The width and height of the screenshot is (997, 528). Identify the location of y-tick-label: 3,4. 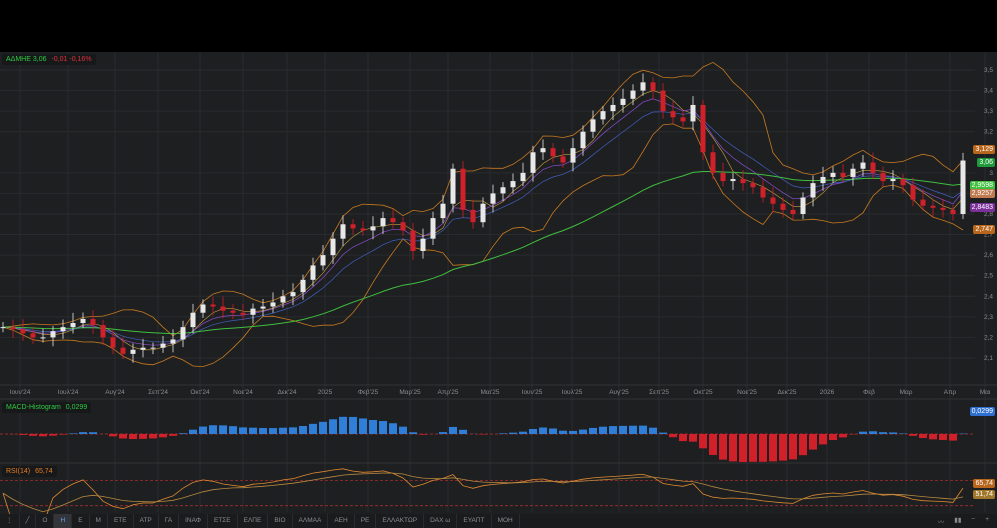
(988, 91).